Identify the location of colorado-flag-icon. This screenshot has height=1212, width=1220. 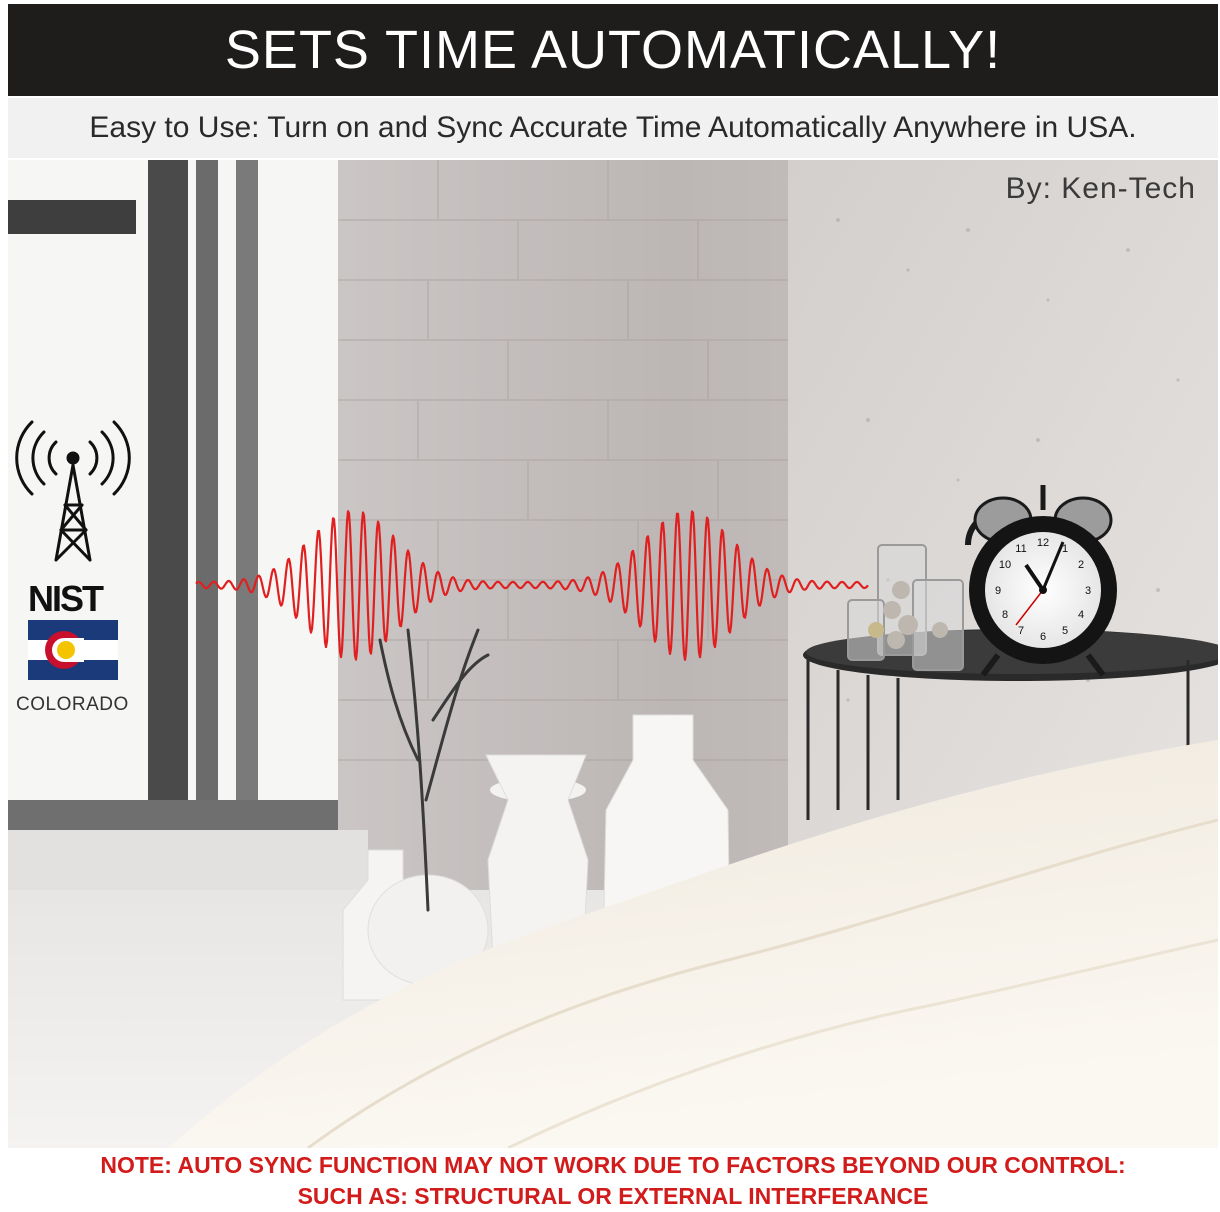
(73, 650).